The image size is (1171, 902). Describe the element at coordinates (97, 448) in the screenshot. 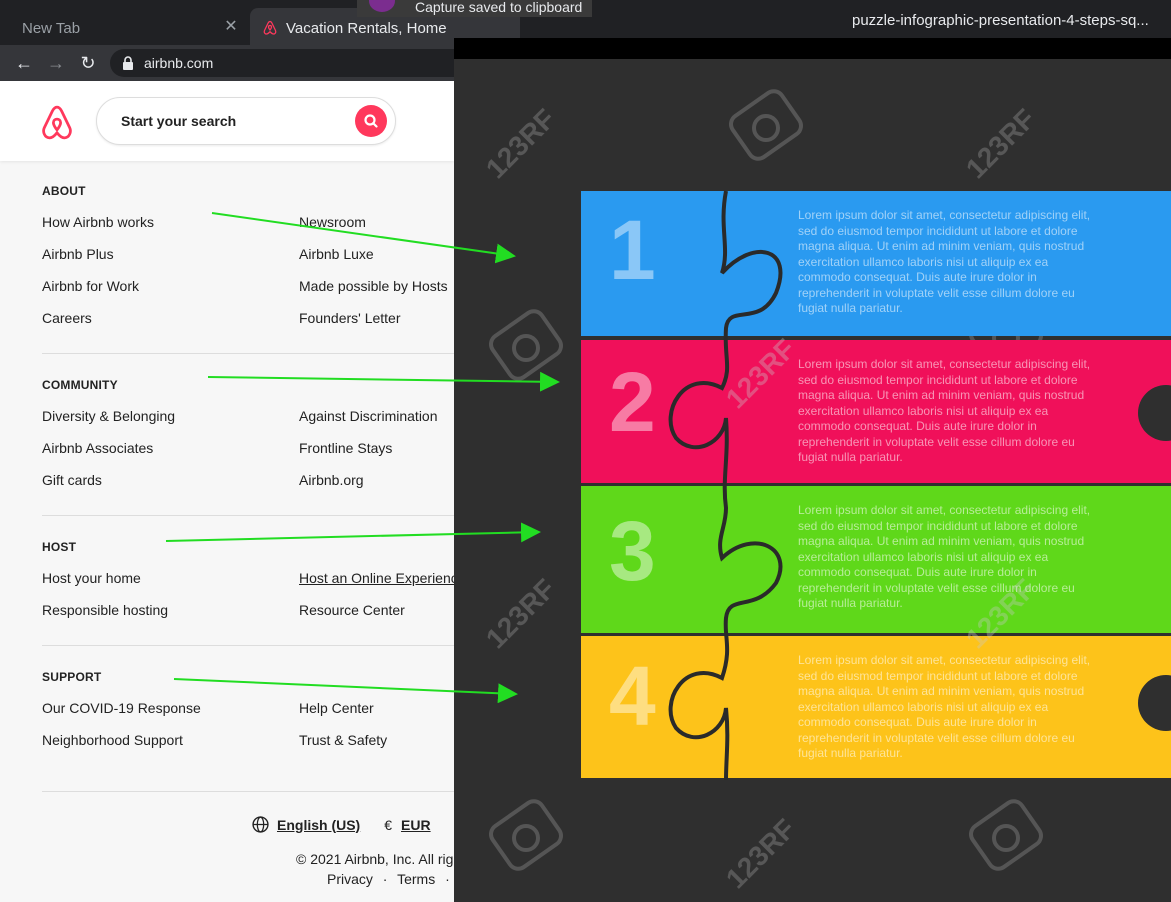

I see `footer-link: Airbnb Associates` at that location.